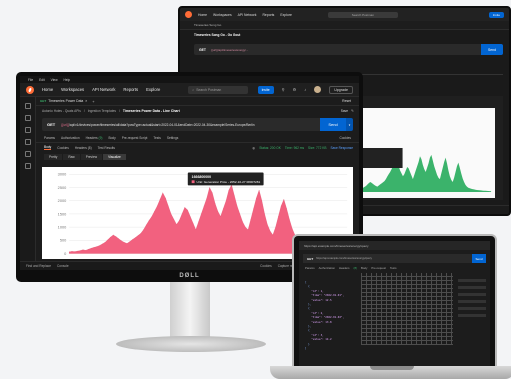 The image size is (511, 379). I want to click on menu-view: View, so click(54, 80).